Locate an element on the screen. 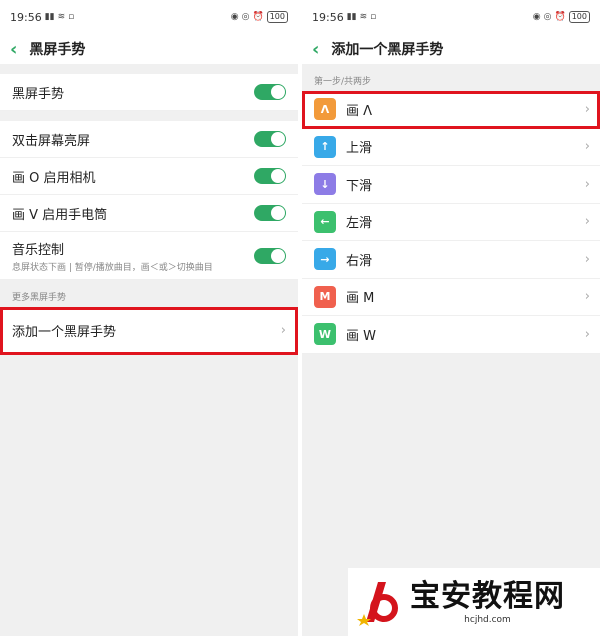  gesture-row-draw-w: W 画 W › is located at coordinates (451, 335).